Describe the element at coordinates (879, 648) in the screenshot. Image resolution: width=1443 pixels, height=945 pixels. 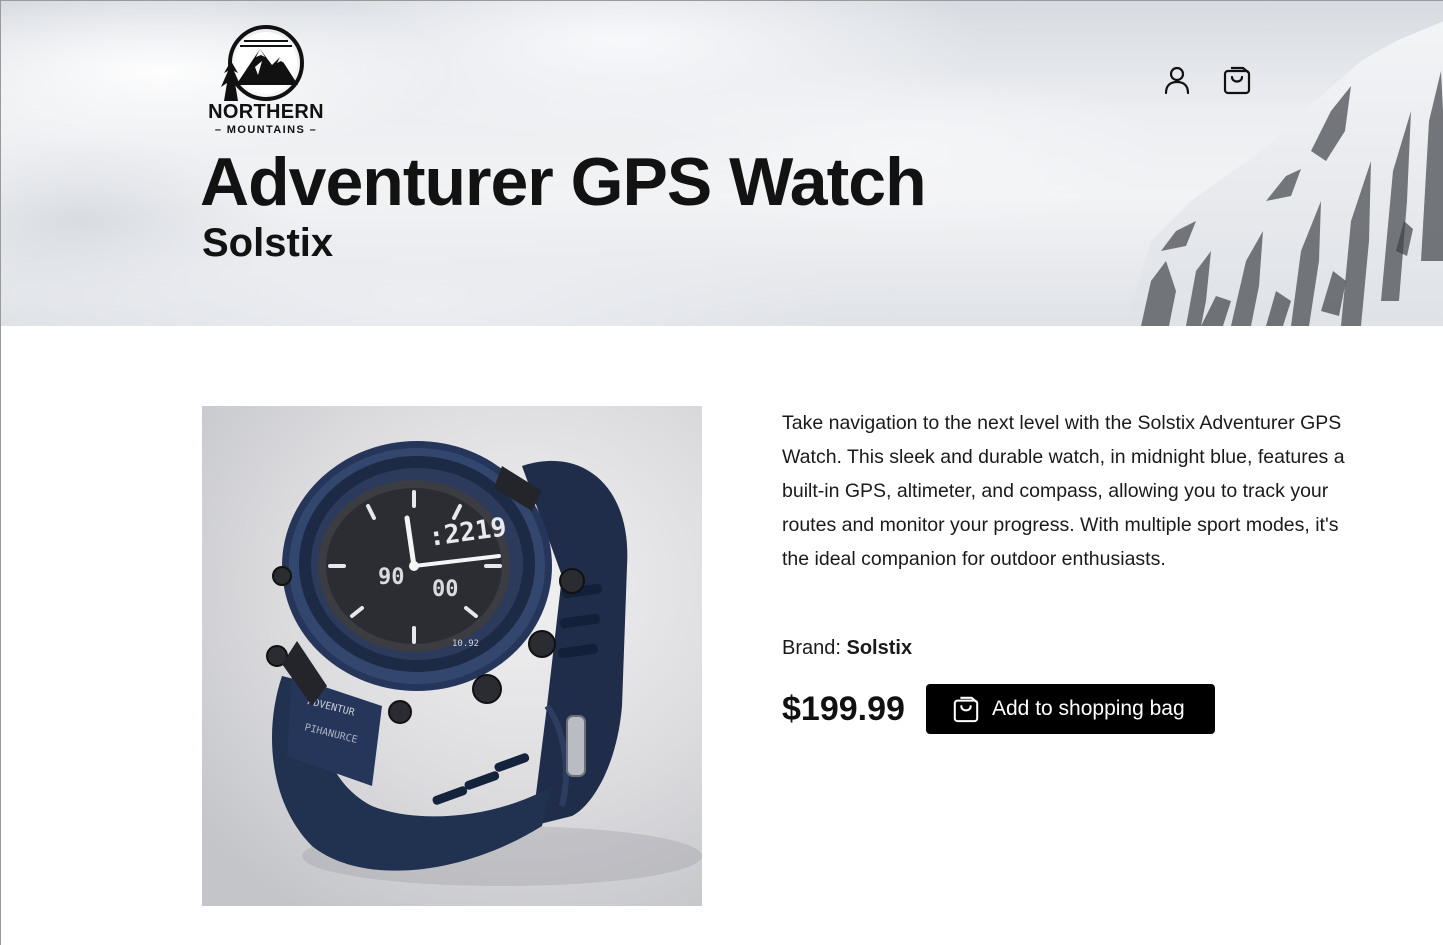
I see `brand-value: Solstix` at that location.